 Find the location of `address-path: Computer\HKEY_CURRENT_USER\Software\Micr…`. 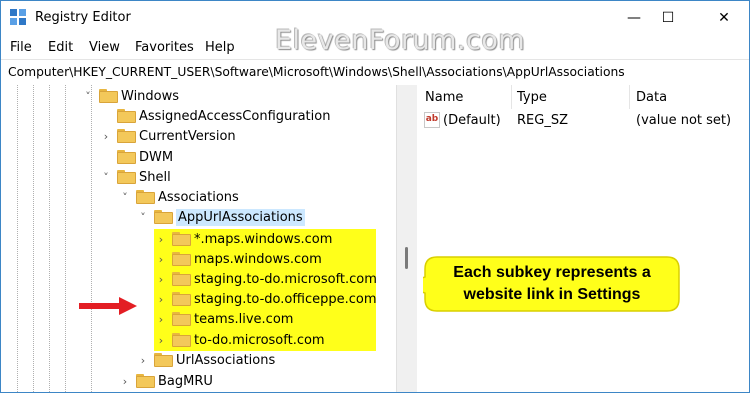

address-path: Computer\HKEY_CURRENT_USER\Software\Micr… is located at coordinates (316, 72).